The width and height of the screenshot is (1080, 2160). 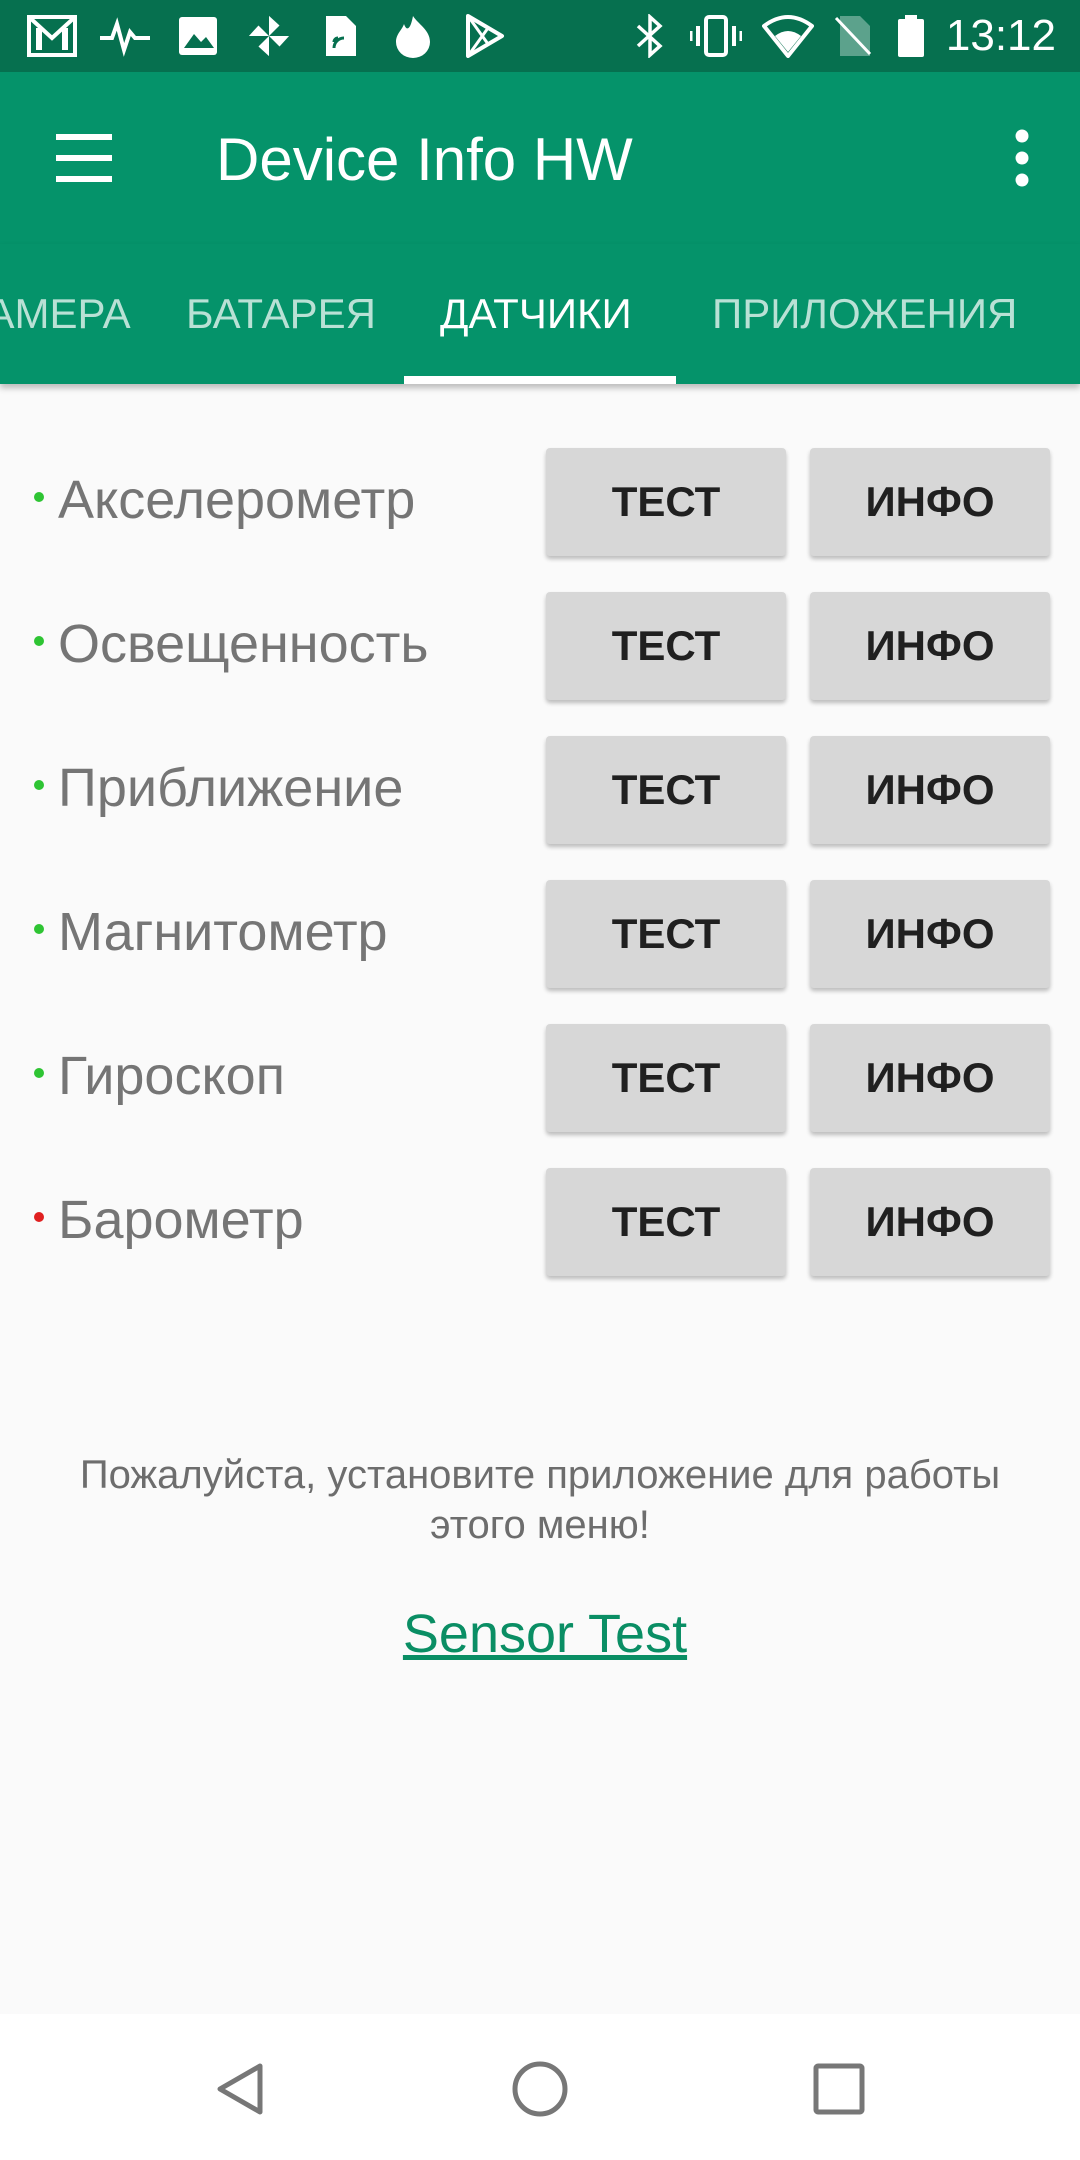 What do you see at coordinates (413, 37) in the screenshot?
I see `flame-icon` at bounding box center [413, 37].